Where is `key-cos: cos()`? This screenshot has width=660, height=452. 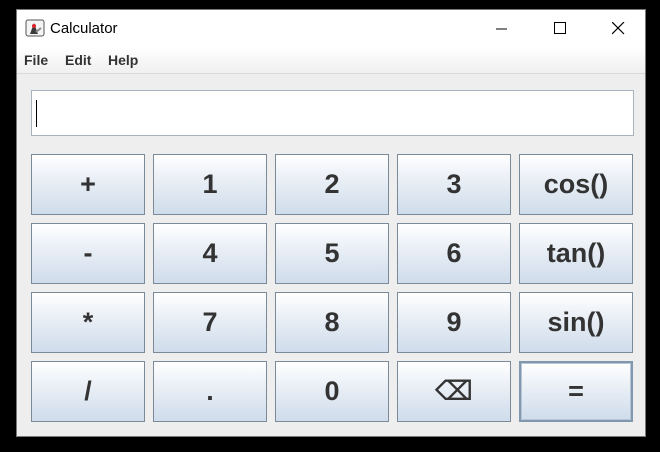
key-cos: cos() is located at coordinates (576, 184).